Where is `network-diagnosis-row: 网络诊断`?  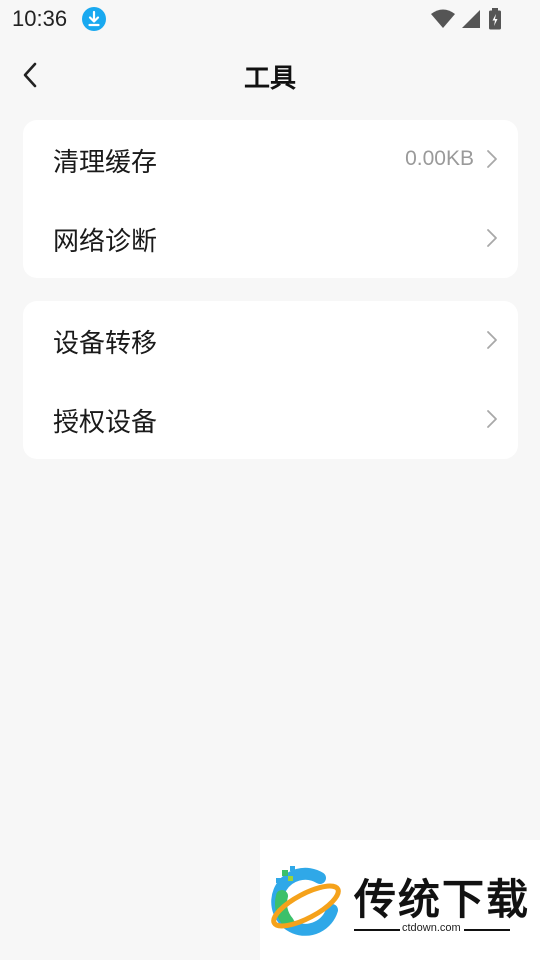 network-diagnosis-row: 网络诊断 is located at coordinates (270, 238).